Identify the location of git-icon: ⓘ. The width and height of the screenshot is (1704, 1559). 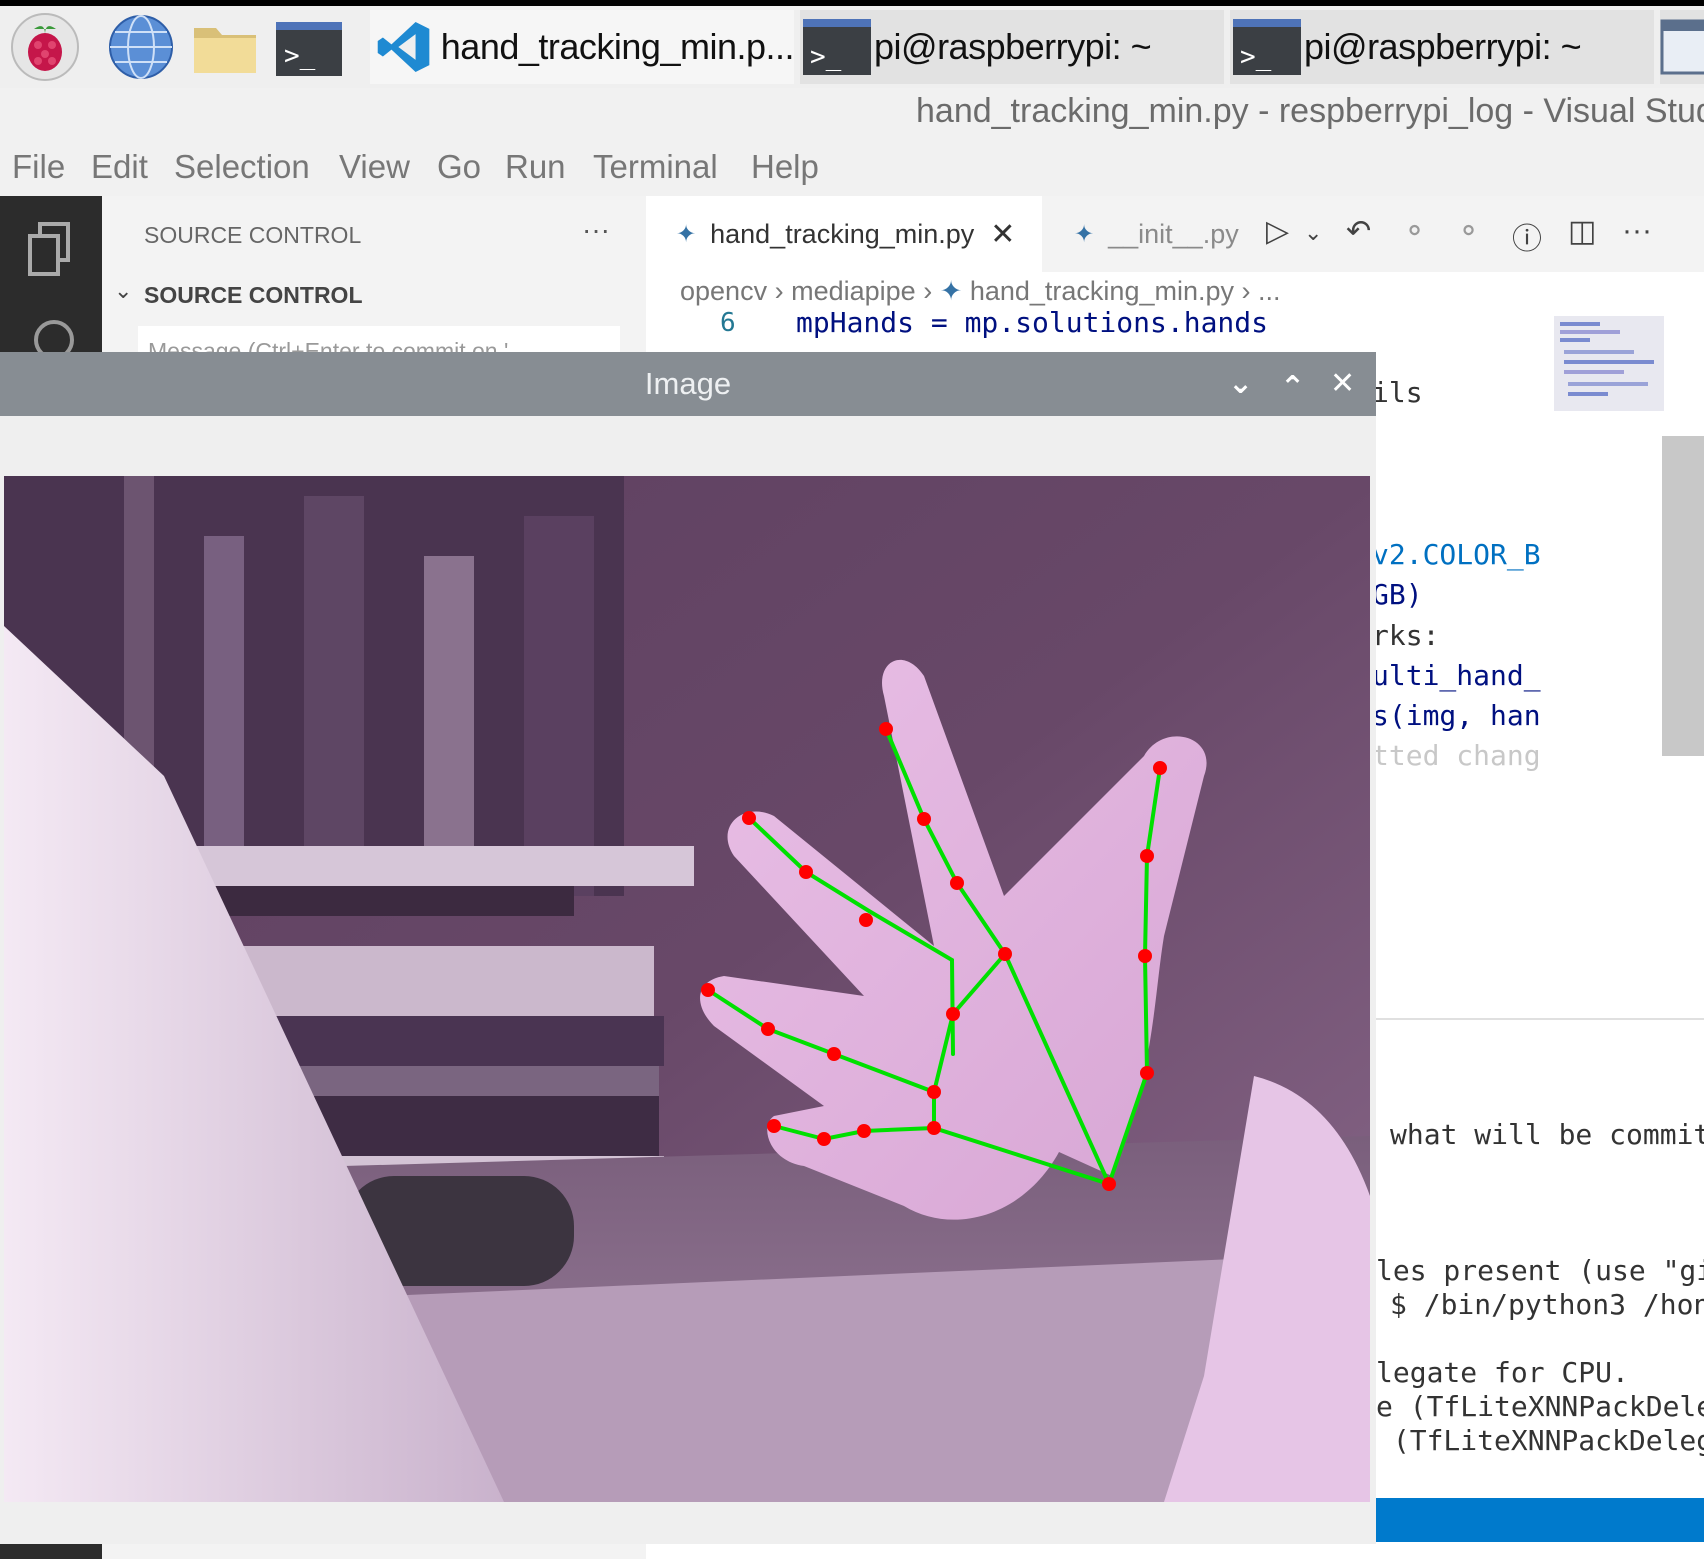
(1527, 236).